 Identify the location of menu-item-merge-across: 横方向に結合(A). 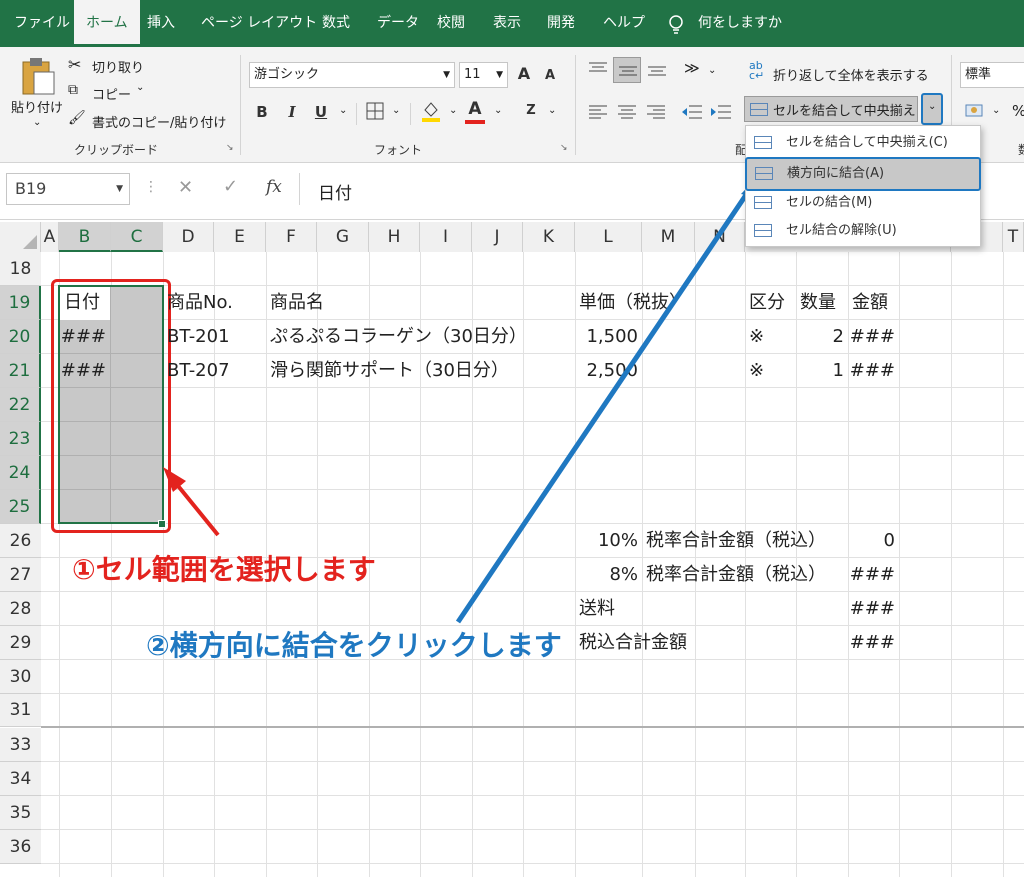
(863, 174).